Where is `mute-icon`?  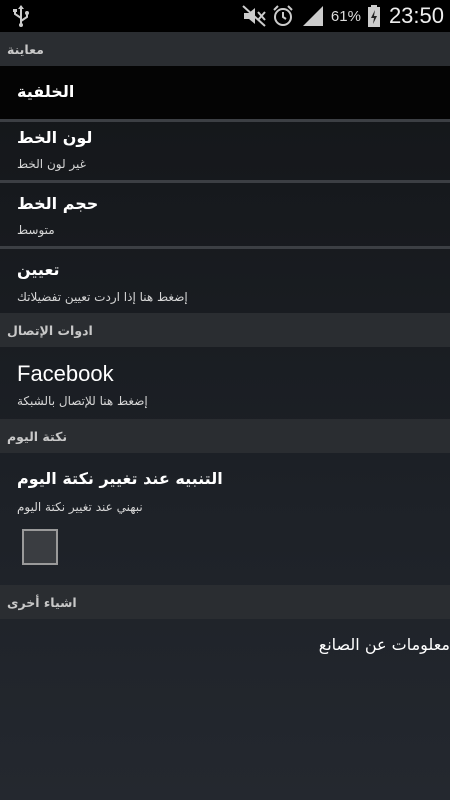 mute-icon is located at coordinates (253, 16).